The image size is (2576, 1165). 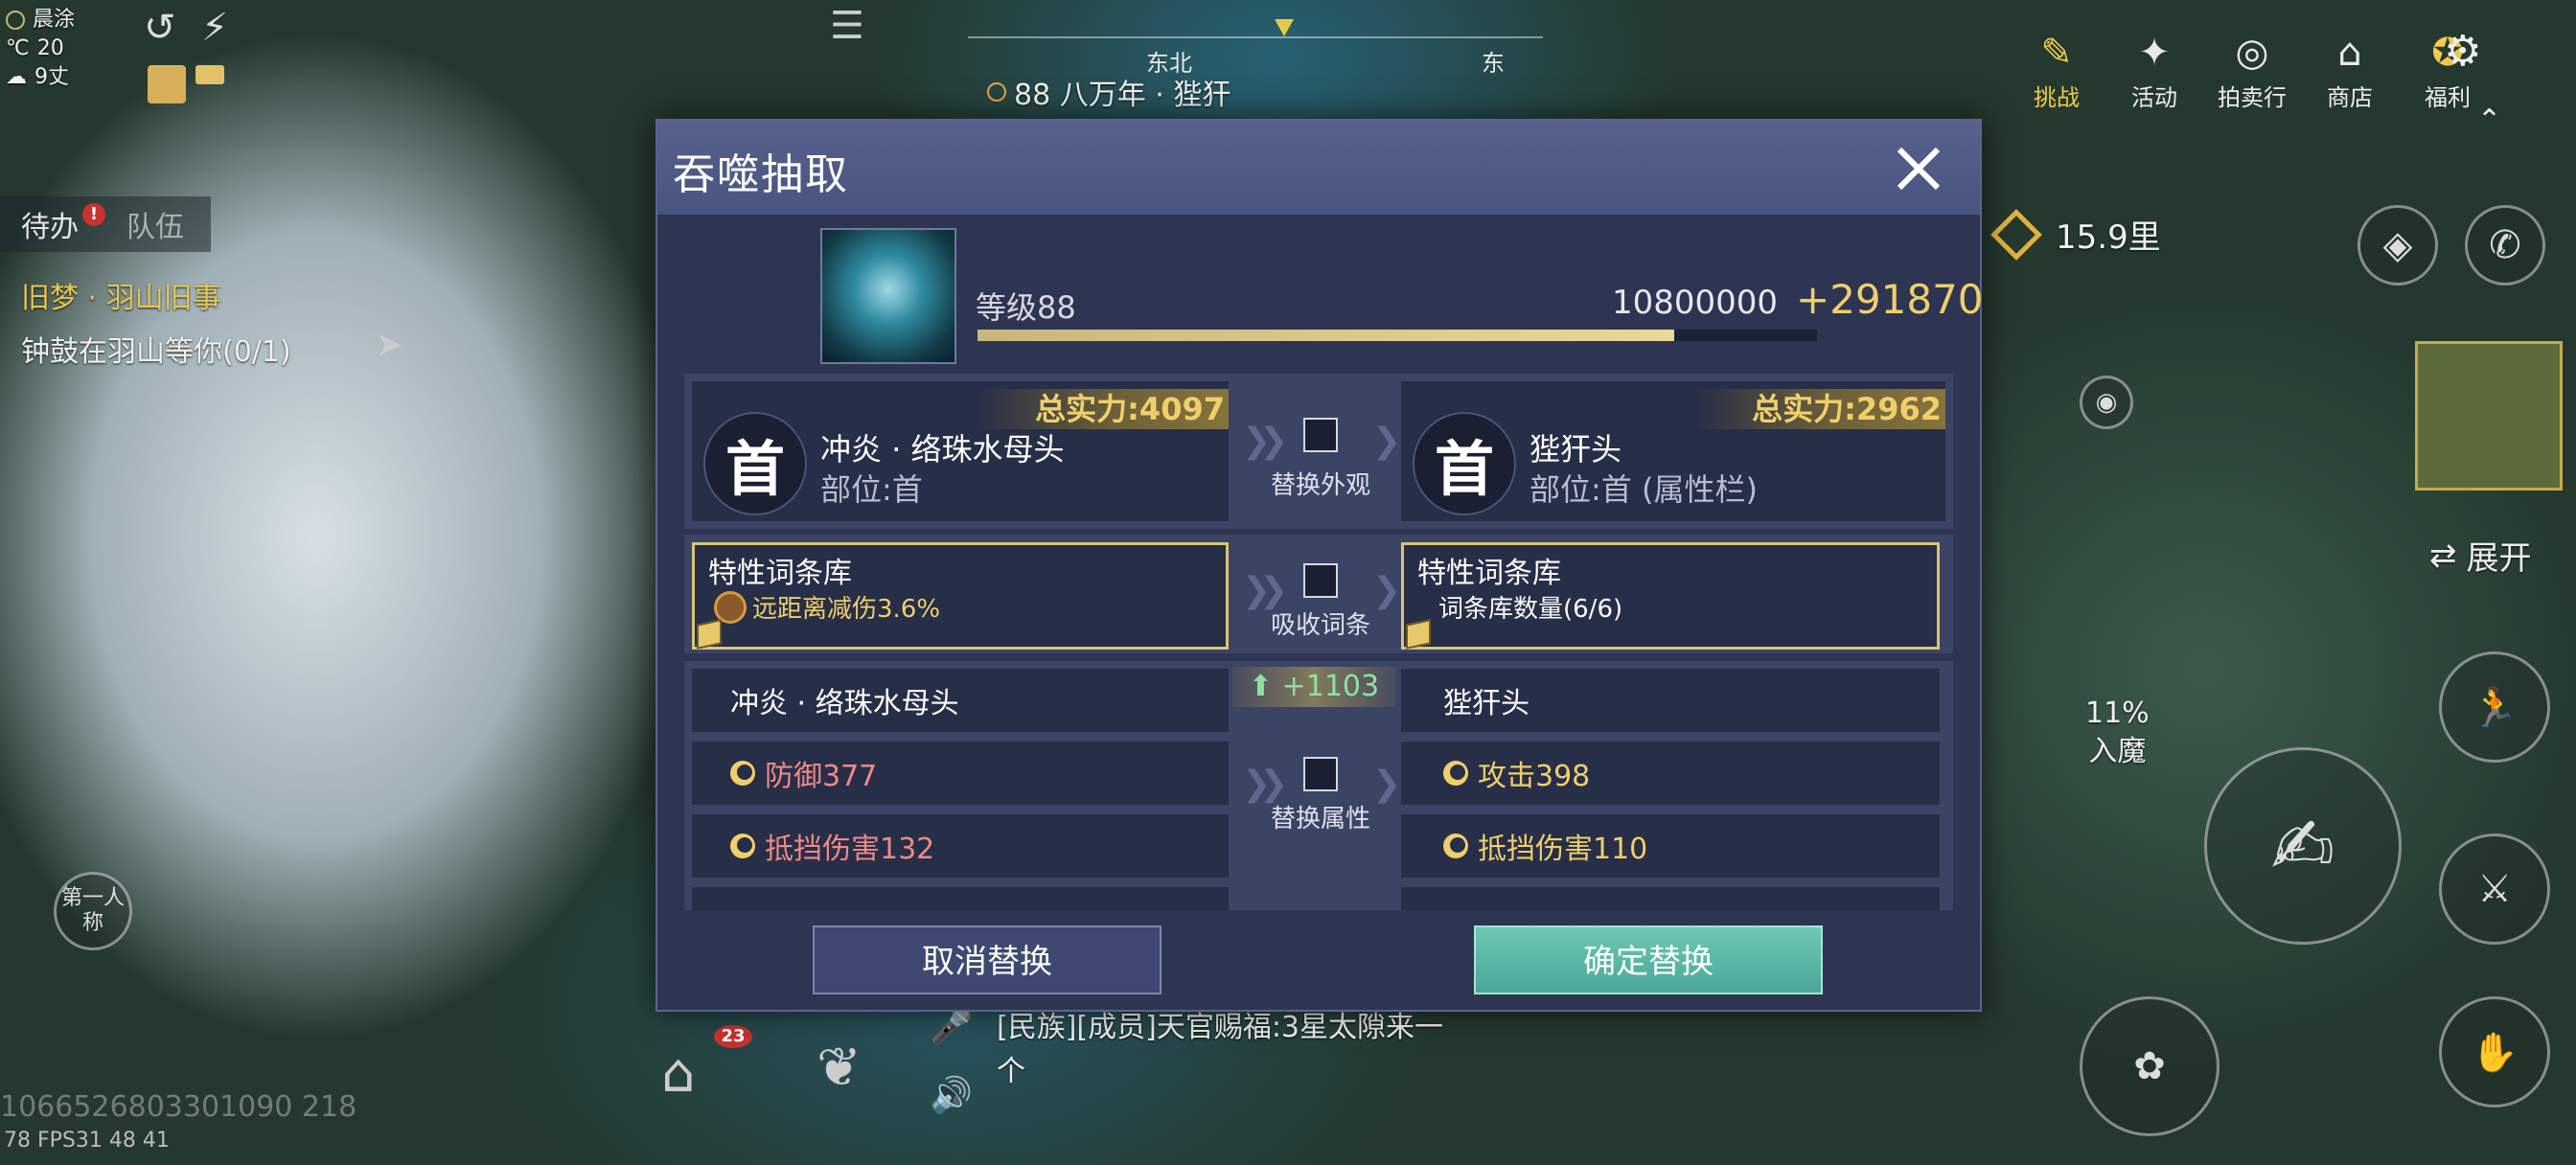 I want to click on right-attr-name: 狴犴头, so click(x=1670, y=700).